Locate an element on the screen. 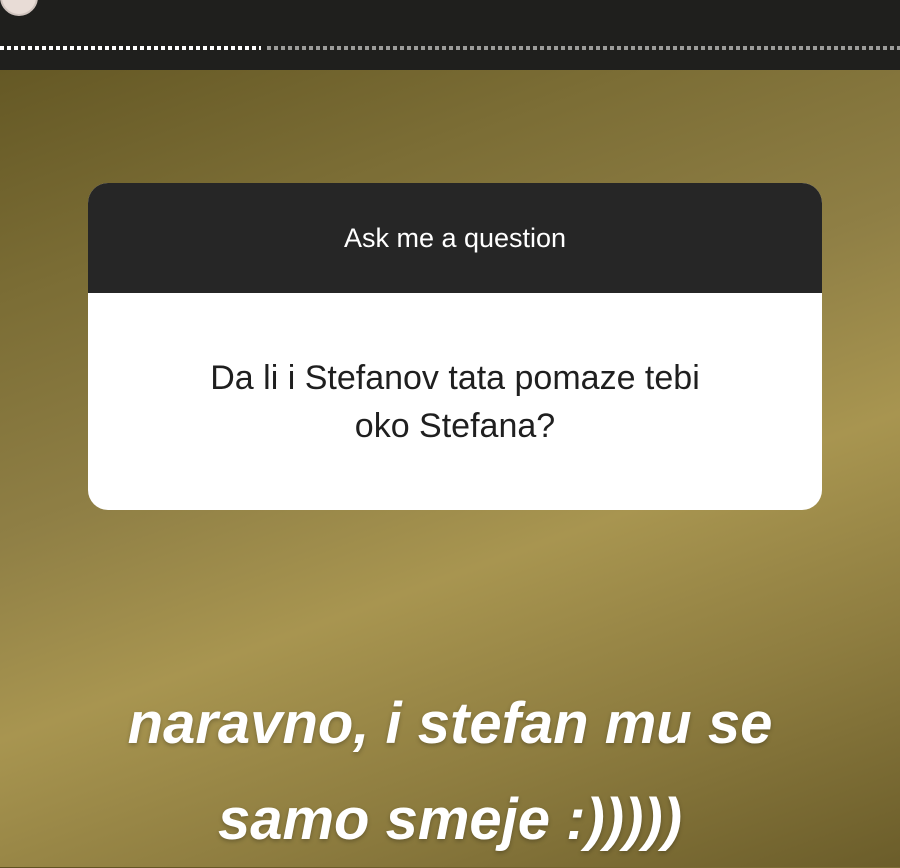 This screenshot has height=868, width=900. story-top-bar is located at coordinates (450, 35).